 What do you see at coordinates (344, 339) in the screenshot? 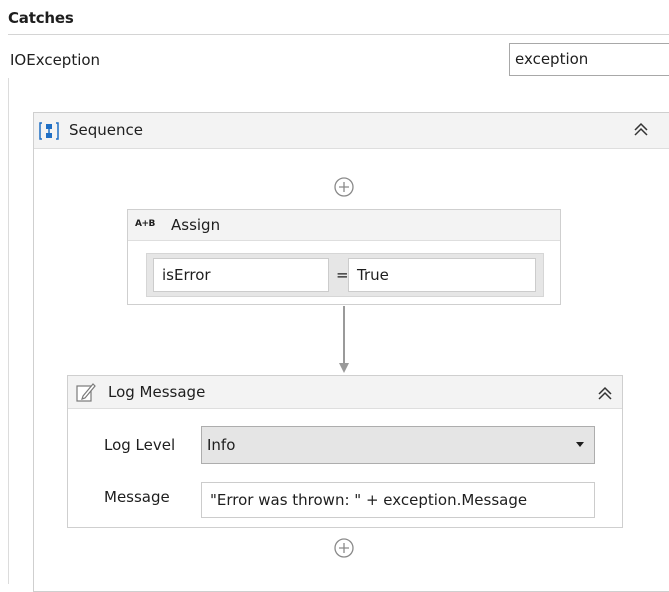
I see `flow-arrow-icon` at bounding box center [344, 339].